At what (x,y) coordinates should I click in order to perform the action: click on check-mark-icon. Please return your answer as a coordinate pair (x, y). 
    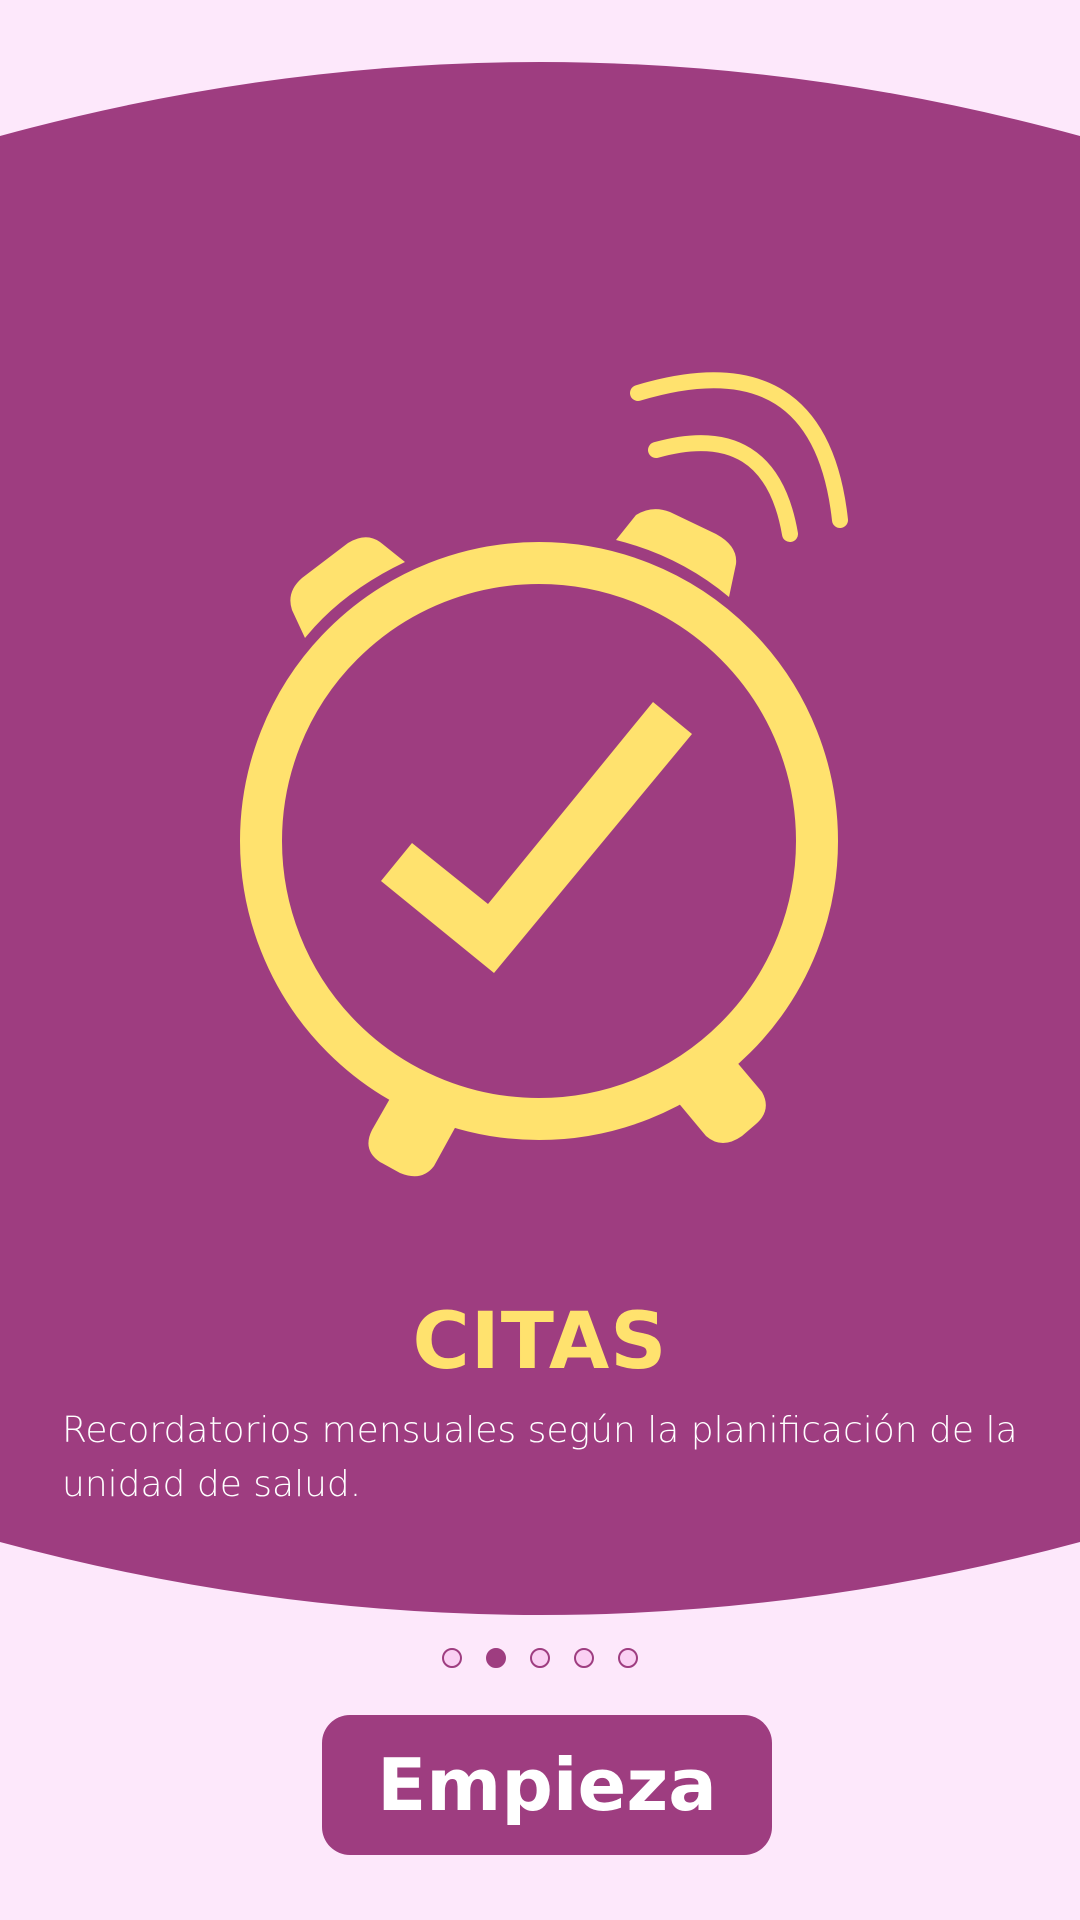
    Looking at the image, I should click on (536, 837).